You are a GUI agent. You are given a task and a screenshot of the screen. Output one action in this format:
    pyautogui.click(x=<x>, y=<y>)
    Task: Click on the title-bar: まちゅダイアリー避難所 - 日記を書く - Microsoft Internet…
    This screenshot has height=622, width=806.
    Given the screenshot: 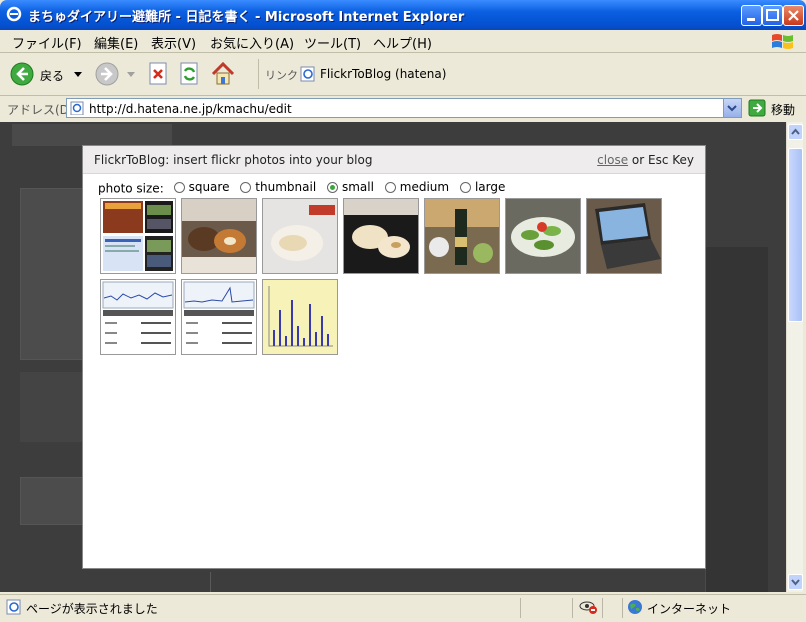 What is the action you would take?
    pyautogui.click(x=403, y=15)
    